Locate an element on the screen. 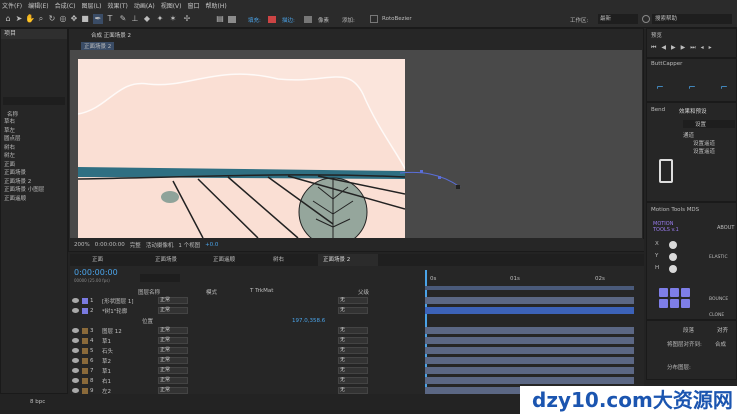 This screenshot has width=737, height=414. layer-name: 草1 is located at coordinates (130, 341).